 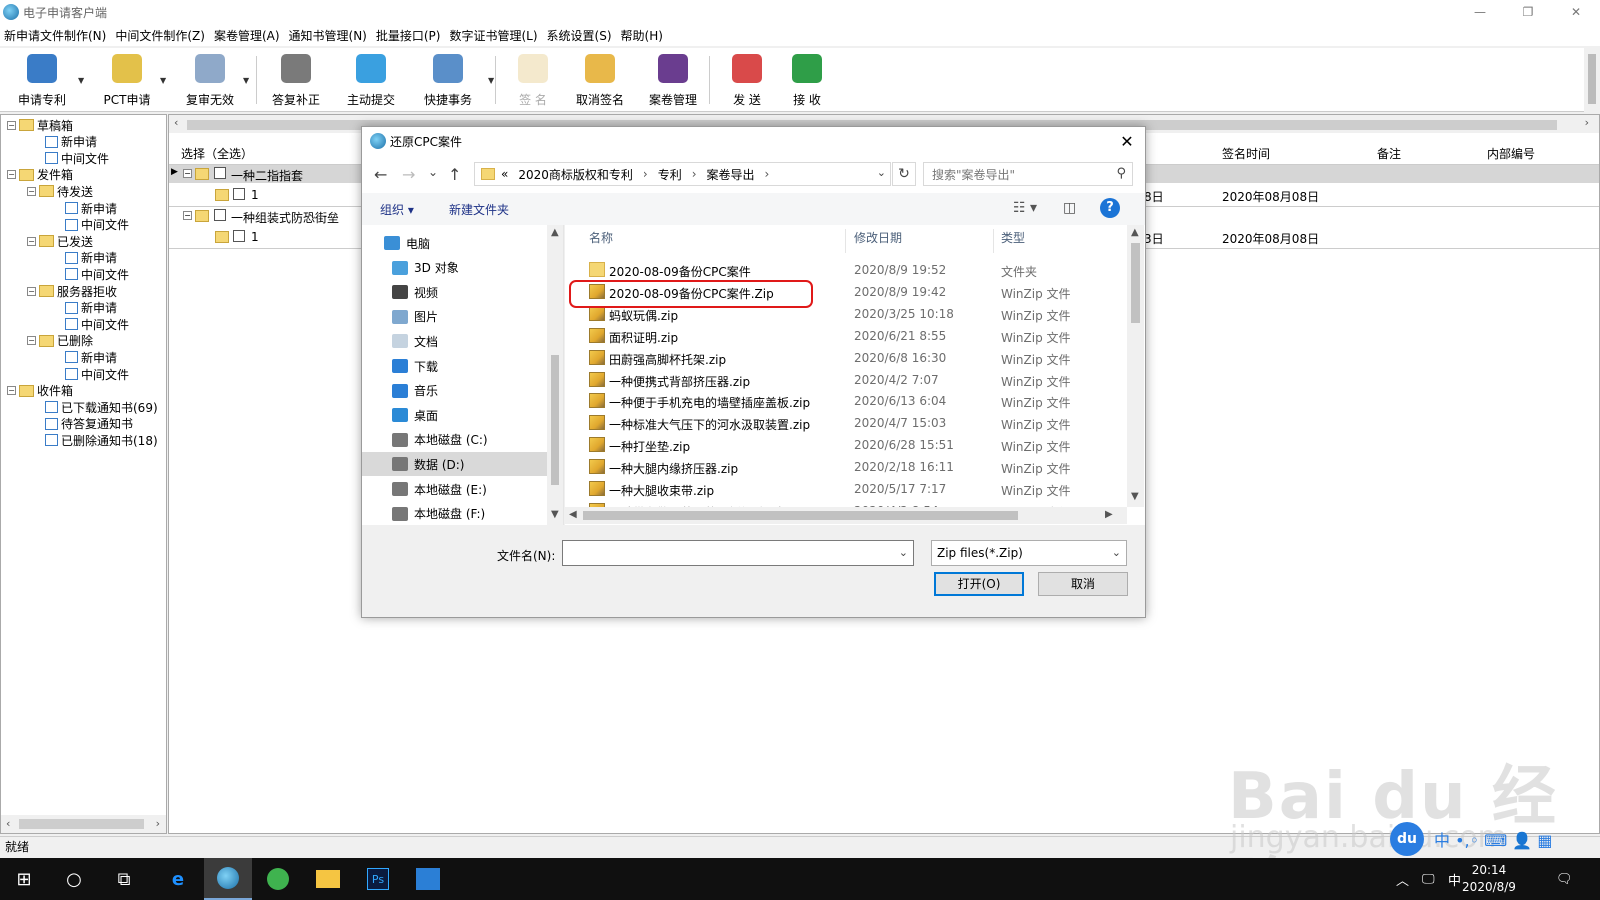 What do you see at coordinates (1493, 839) in the screenshot?
I see `ime-controls: 中 •,◦ ⌨ 👤 ▦` at bounding box center [1493, 839].